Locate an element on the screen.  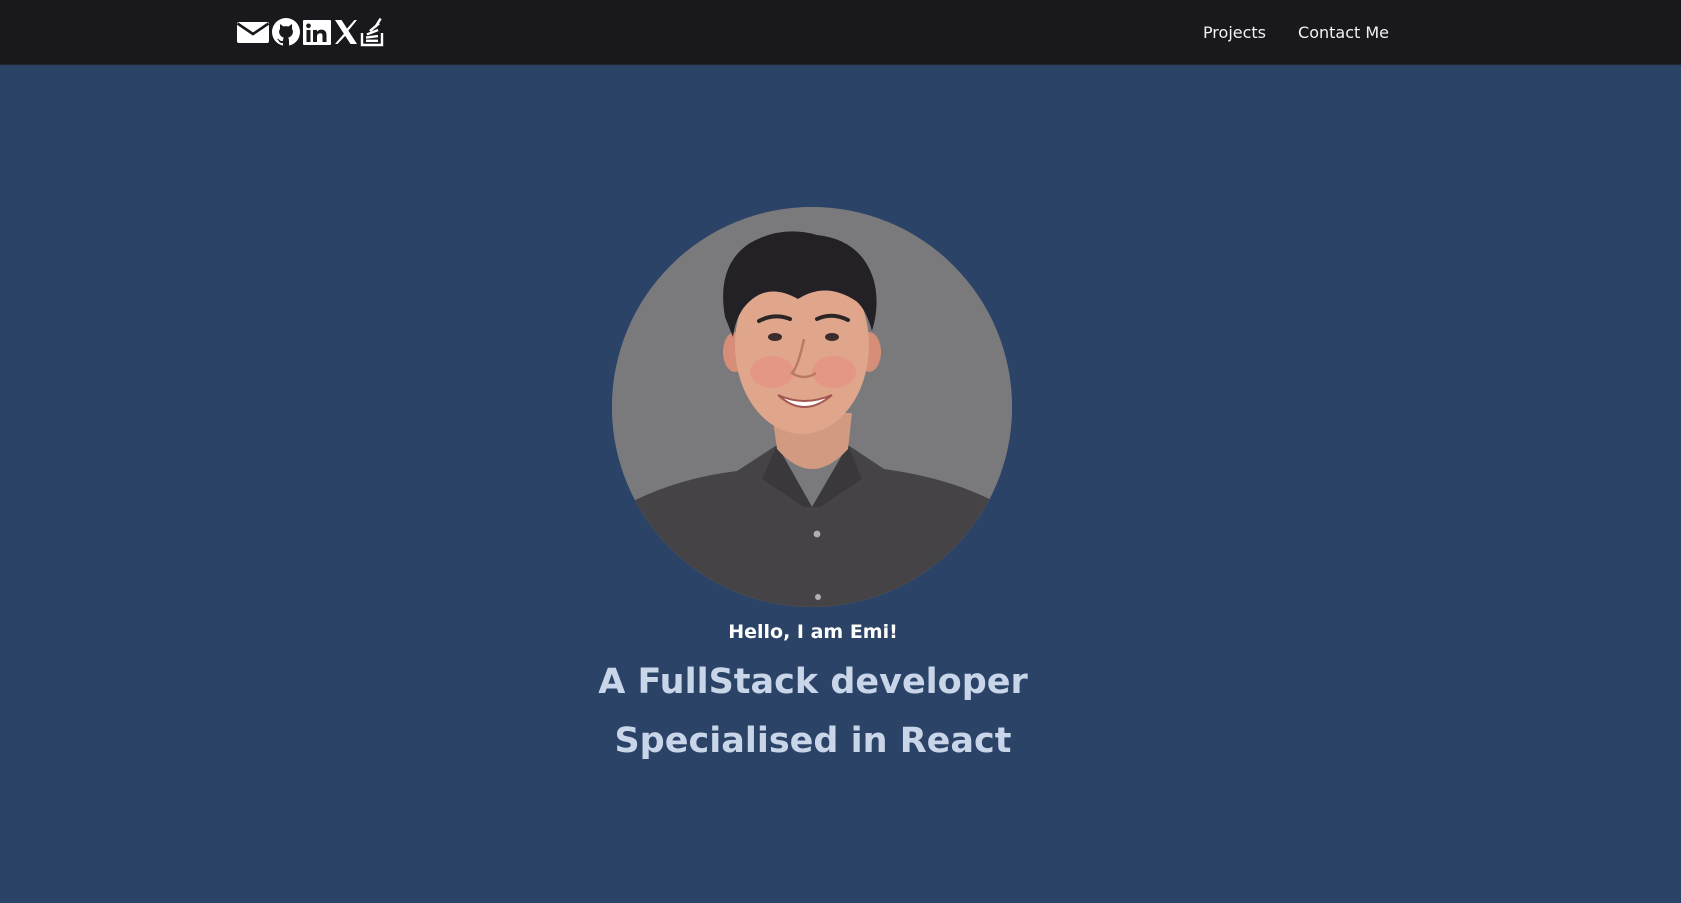
profile-photo is located at coordinates (812, 407).